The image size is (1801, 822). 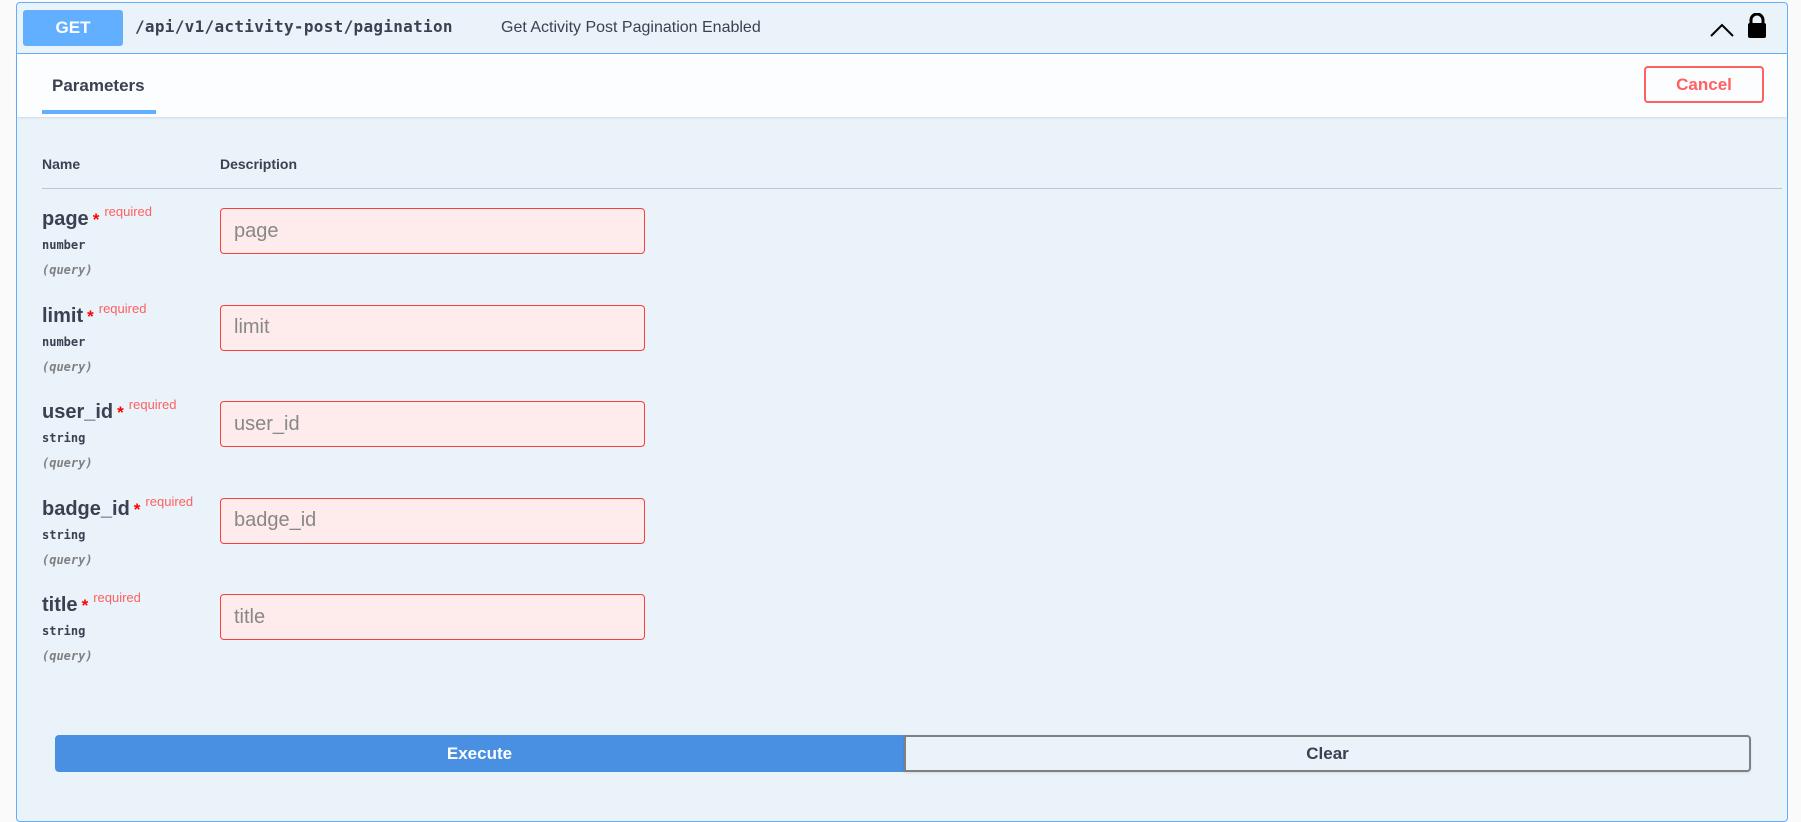 I want to click on parameter-row-badge-id: badge_id * required string (query), so click(x=542, y=544).